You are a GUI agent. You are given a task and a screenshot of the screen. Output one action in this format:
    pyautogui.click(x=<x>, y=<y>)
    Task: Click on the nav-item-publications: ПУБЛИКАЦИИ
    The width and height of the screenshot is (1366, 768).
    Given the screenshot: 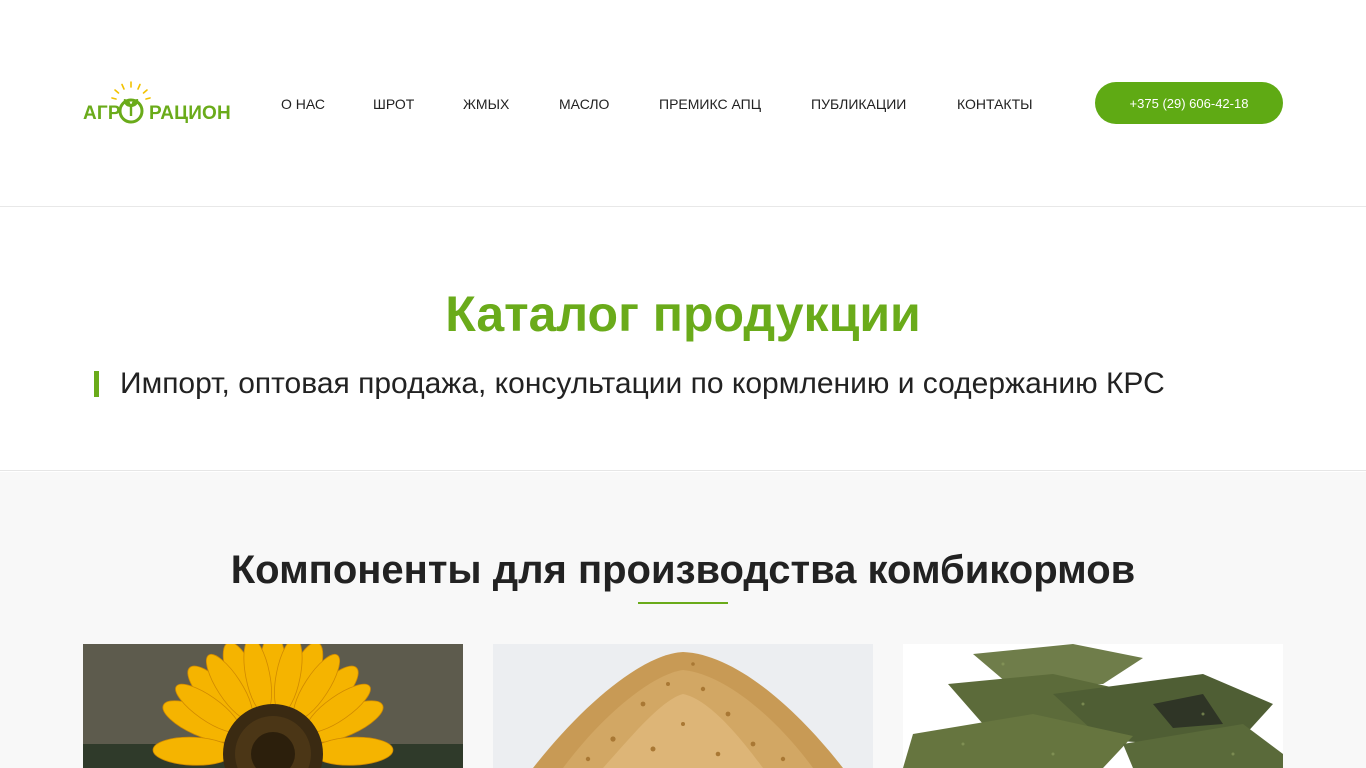 What is the action you would take?
    pyautogui.click(x=884, y=104)
    